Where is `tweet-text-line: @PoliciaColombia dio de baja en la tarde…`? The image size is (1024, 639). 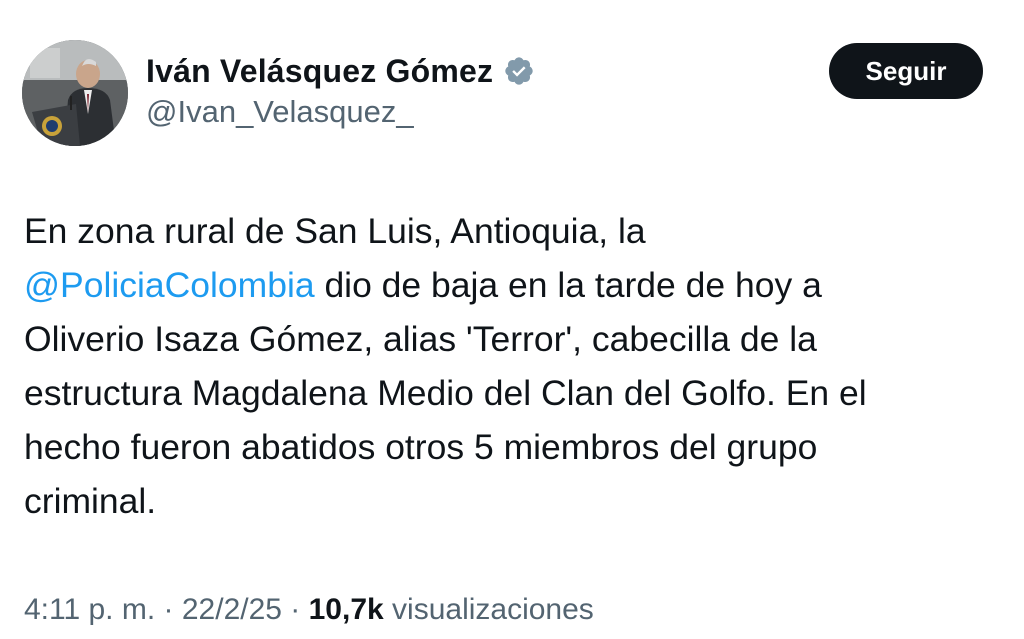
tweet-text-line: @PoliciaColombia dio de baja en la tarde… is located at coordinates (514, 285).